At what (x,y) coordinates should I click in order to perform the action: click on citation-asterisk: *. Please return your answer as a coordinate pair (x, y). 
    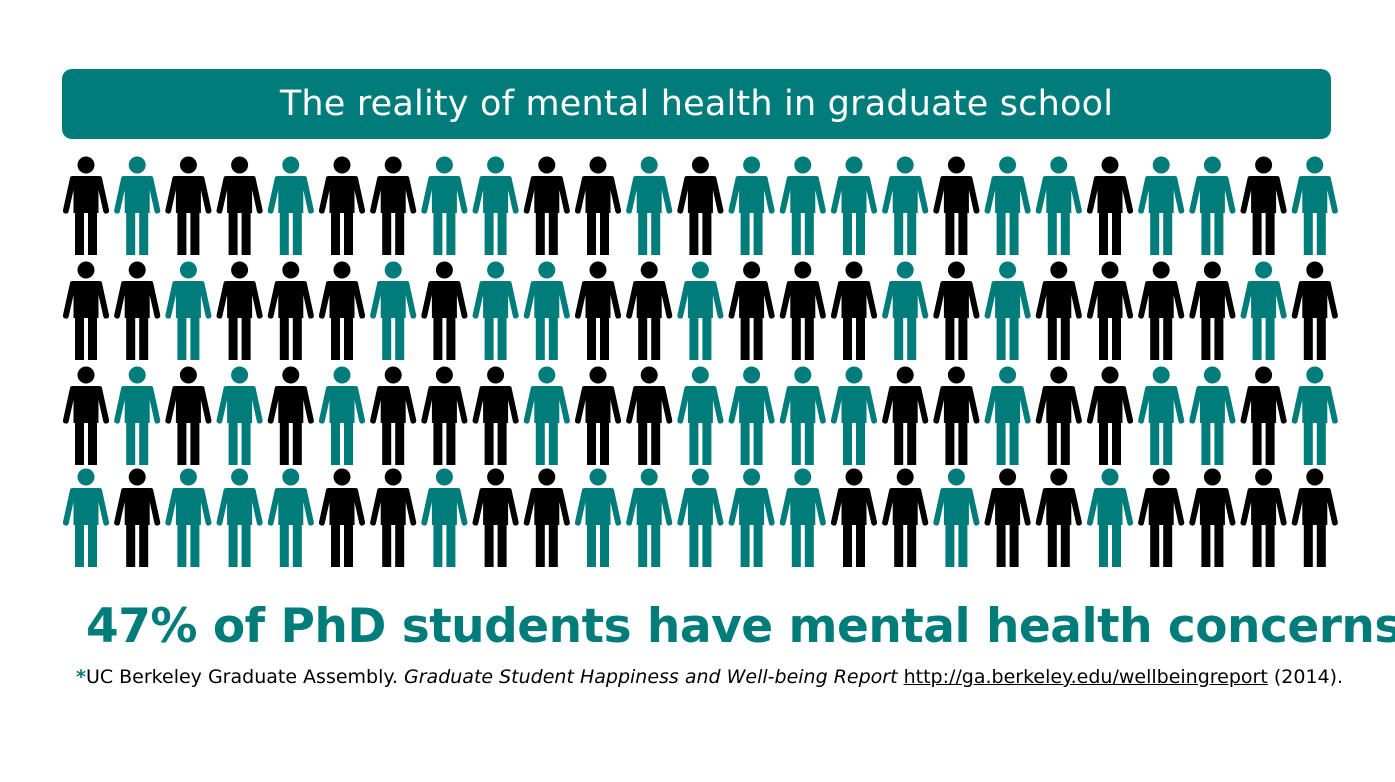
    Looking at the image, I should click on (81, 677).